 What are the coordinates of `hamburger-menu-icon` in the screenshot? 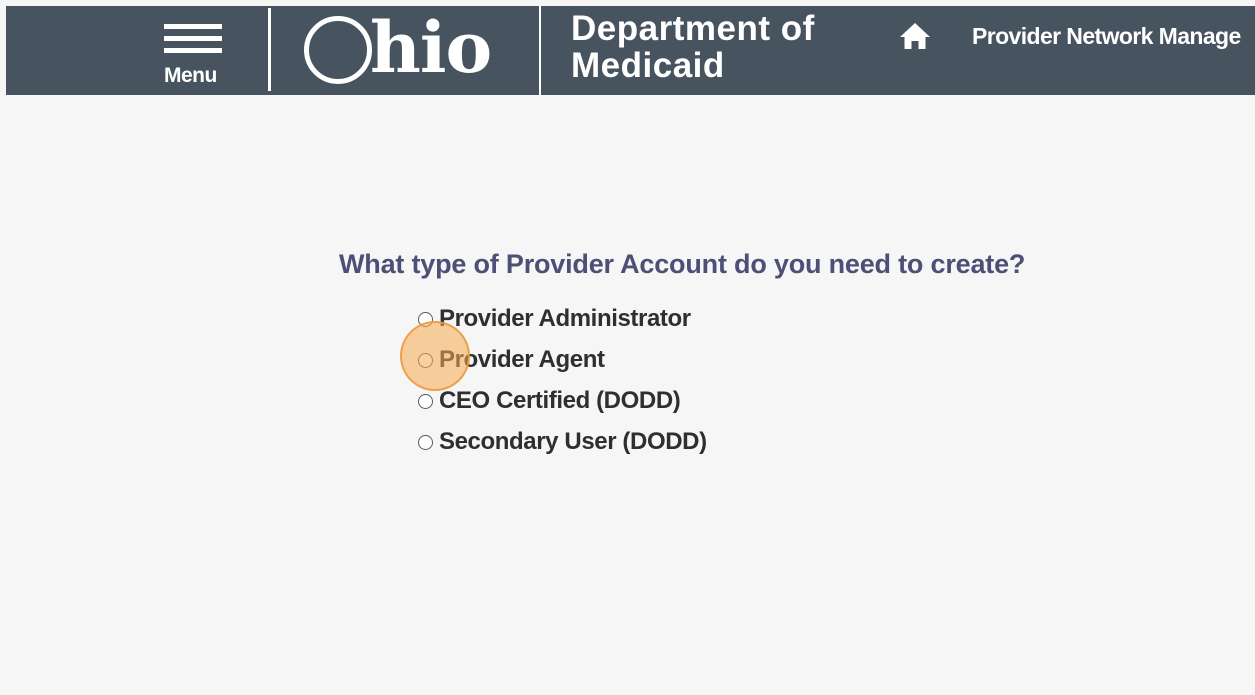 It's located at (193, 42).